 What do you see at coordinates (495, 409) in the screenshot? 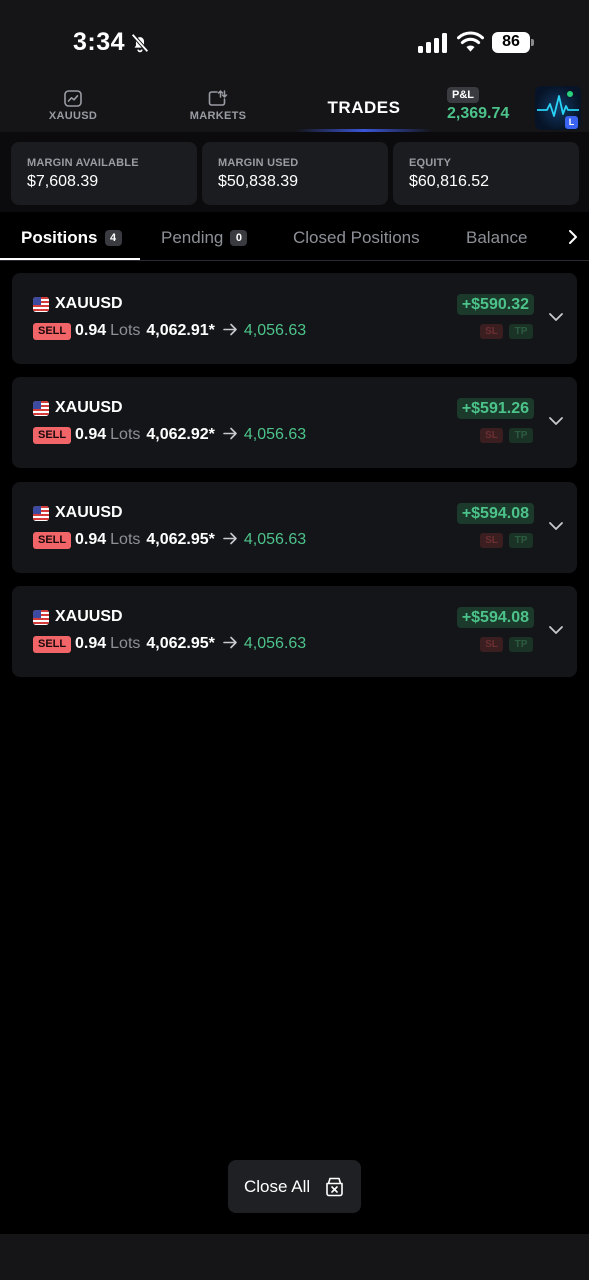
I see `profit-badge: +$591.26` at bounding box center [495, 409].